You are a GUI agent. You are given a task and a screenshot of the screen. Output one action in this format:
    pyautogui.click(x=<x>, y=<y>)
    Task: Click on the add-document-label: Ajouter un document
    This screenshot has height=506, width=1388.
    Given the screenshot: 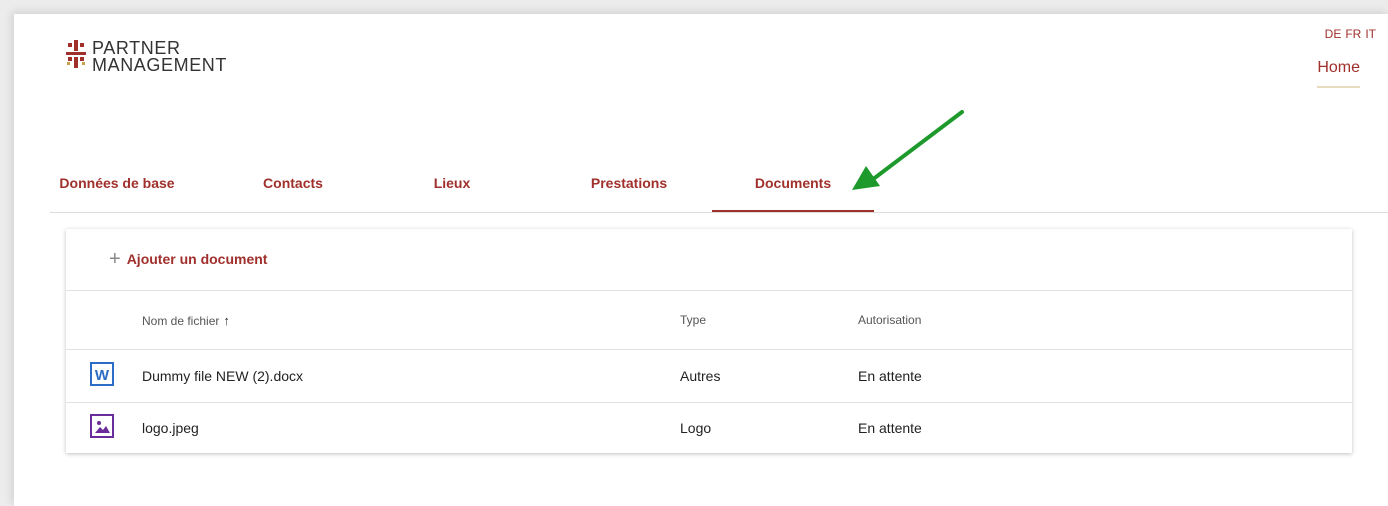 What is the action you would take?
    pyautogui.click(x=197, y=259)
    